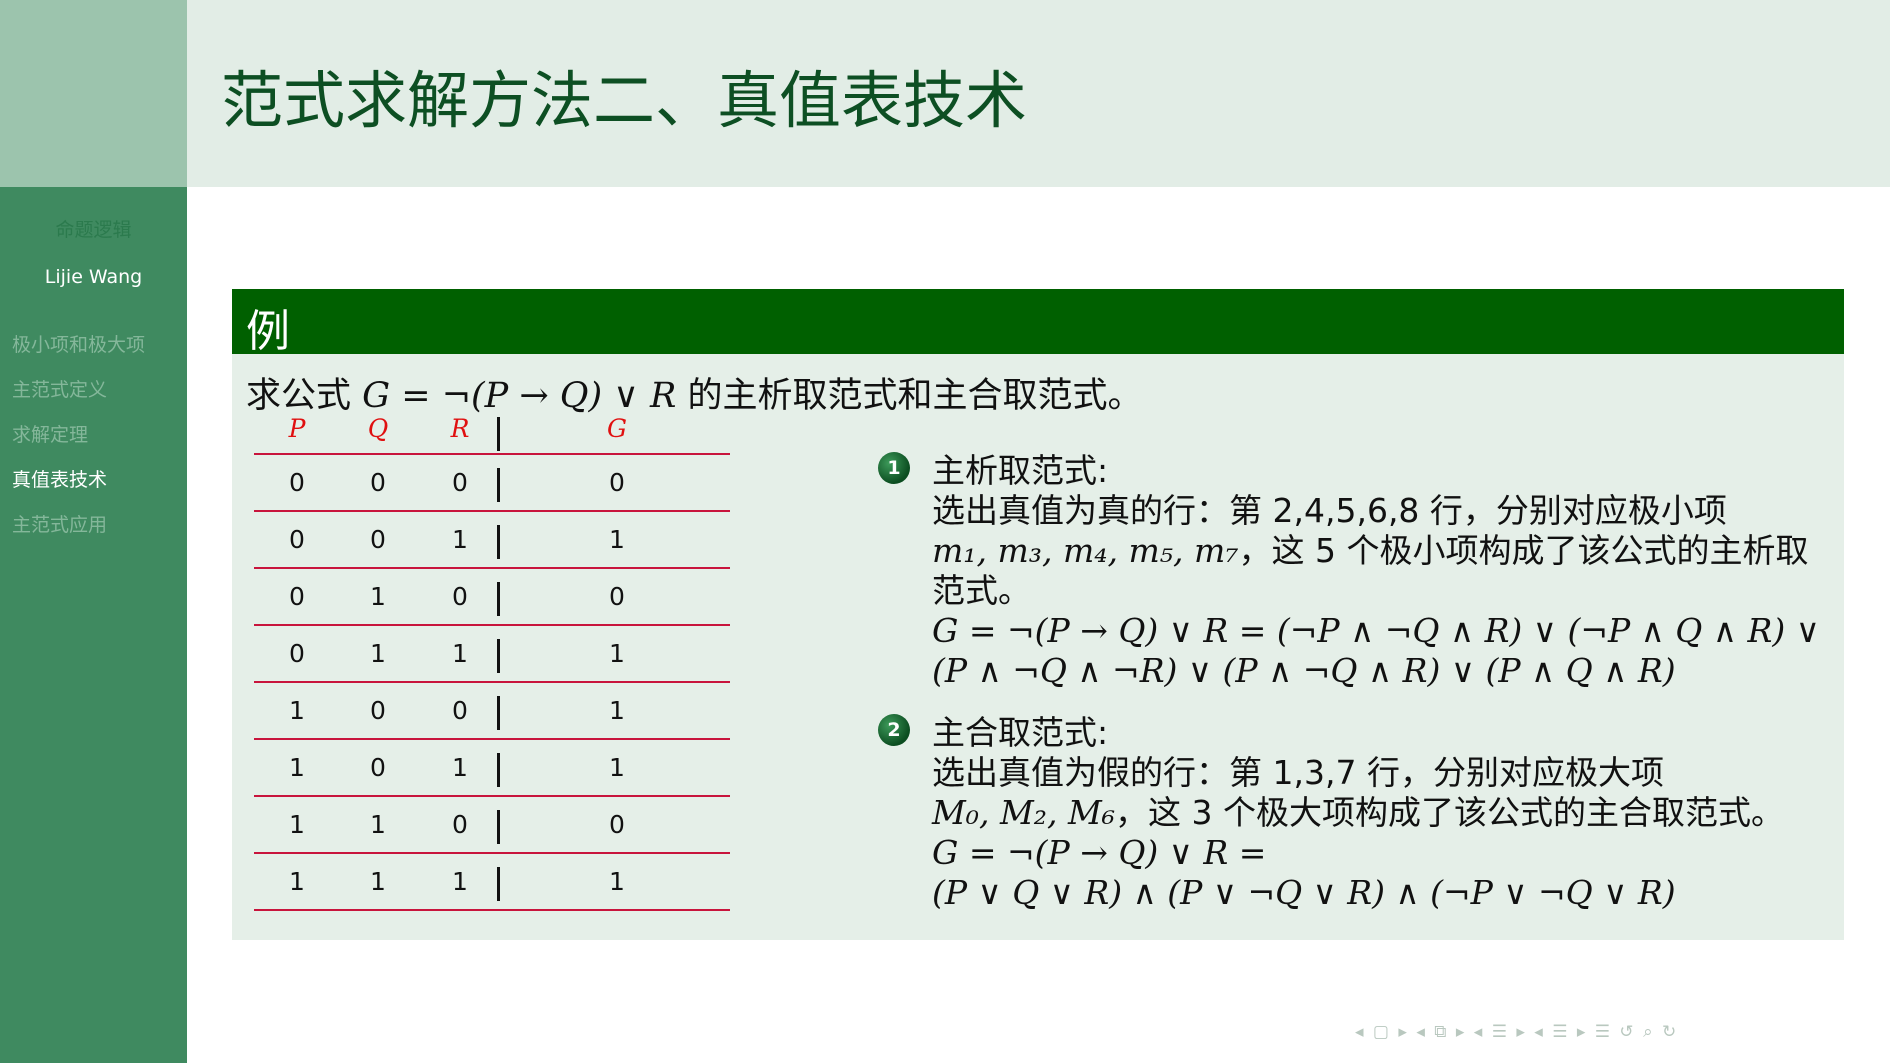 The height and width of the screenshot is (1063, 1890). Describe the element at coordinates (492, 434) in the screenshot. I see `truth-table-header: P Q R G` at that location.